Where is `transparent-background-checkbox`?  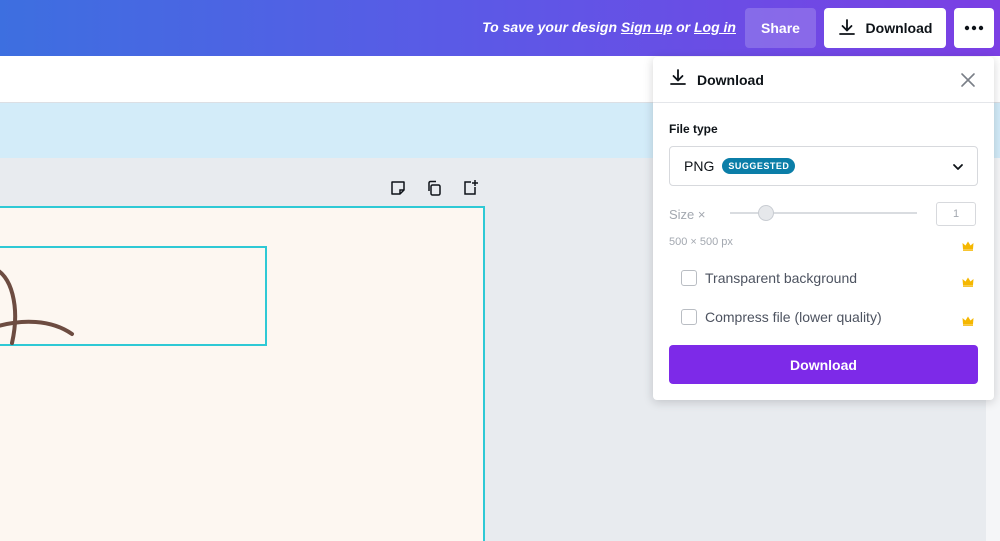
transparent-background-checkbox is located at coordinates (689, 278).